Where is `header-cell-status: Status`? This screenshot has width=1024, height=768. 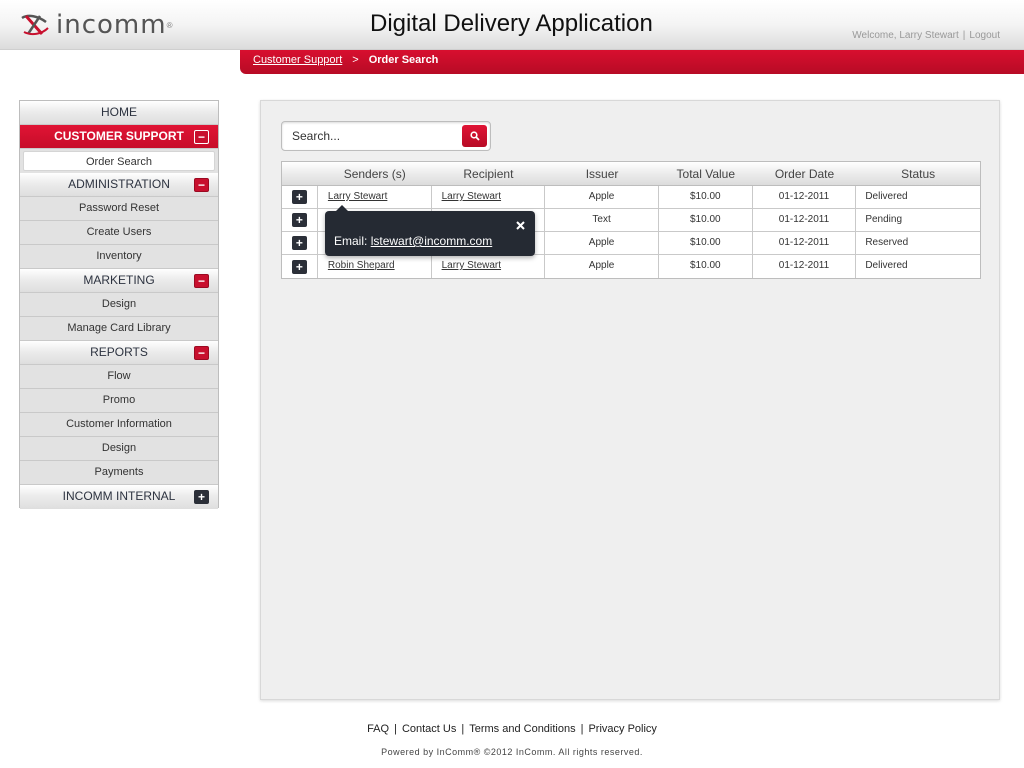
header-cell-status: Status is located at coordinates (918, 173).